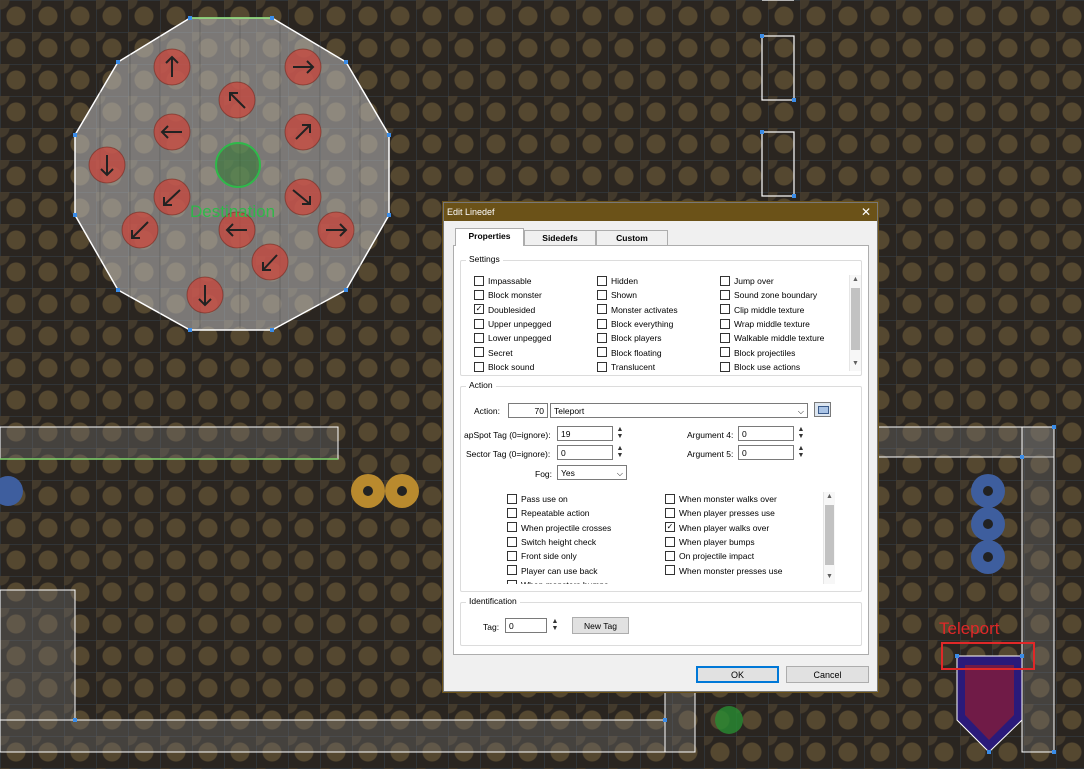  I want to click on arg4-spinner: ▲ ▼, so click(801, 433).